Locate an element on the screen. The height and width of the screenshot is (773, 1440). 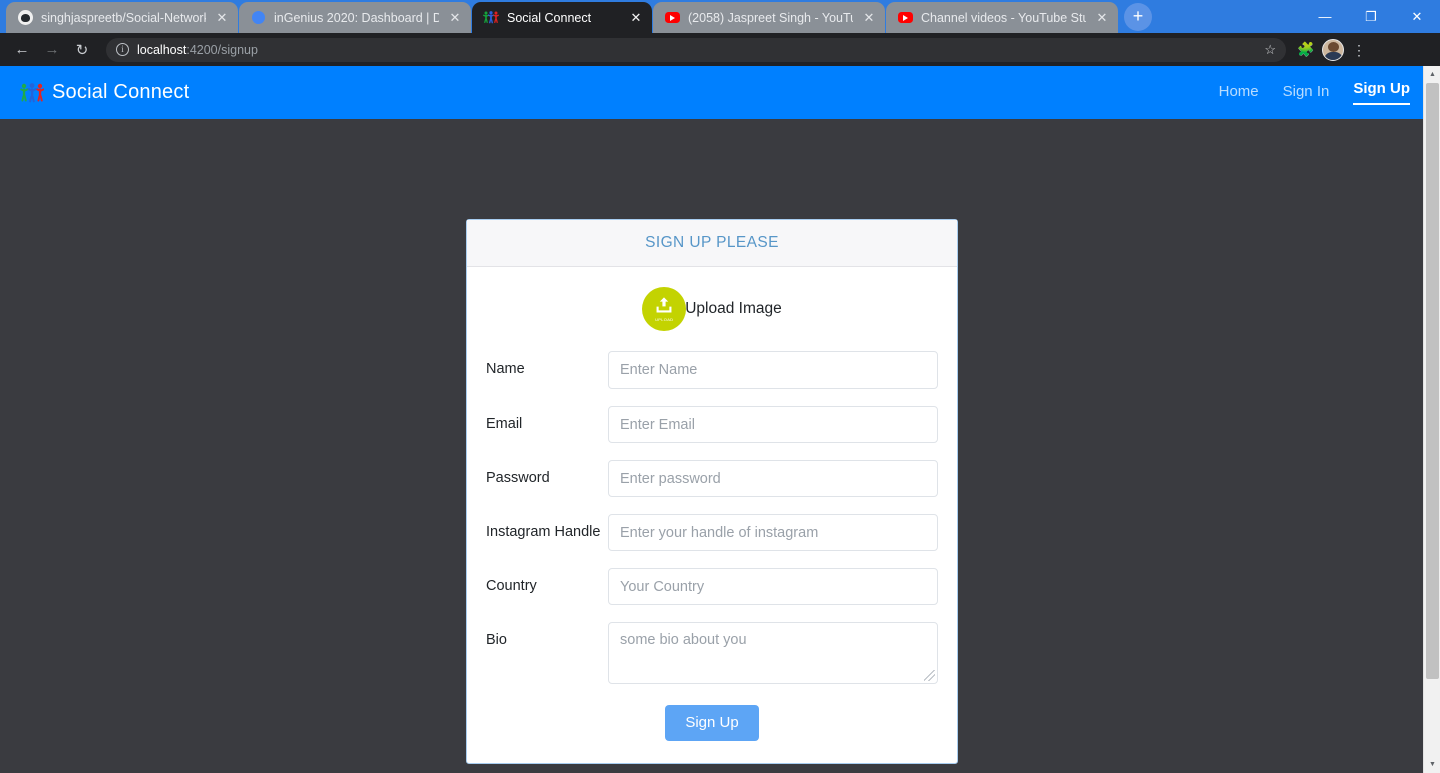
brand-title: Social Connect is located at coordinates (121, 92).